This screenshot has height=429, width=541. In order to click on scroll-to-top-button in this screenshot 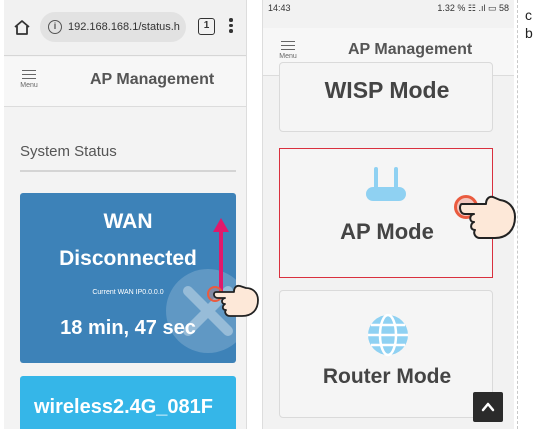, I will do `click(488, 407)`.